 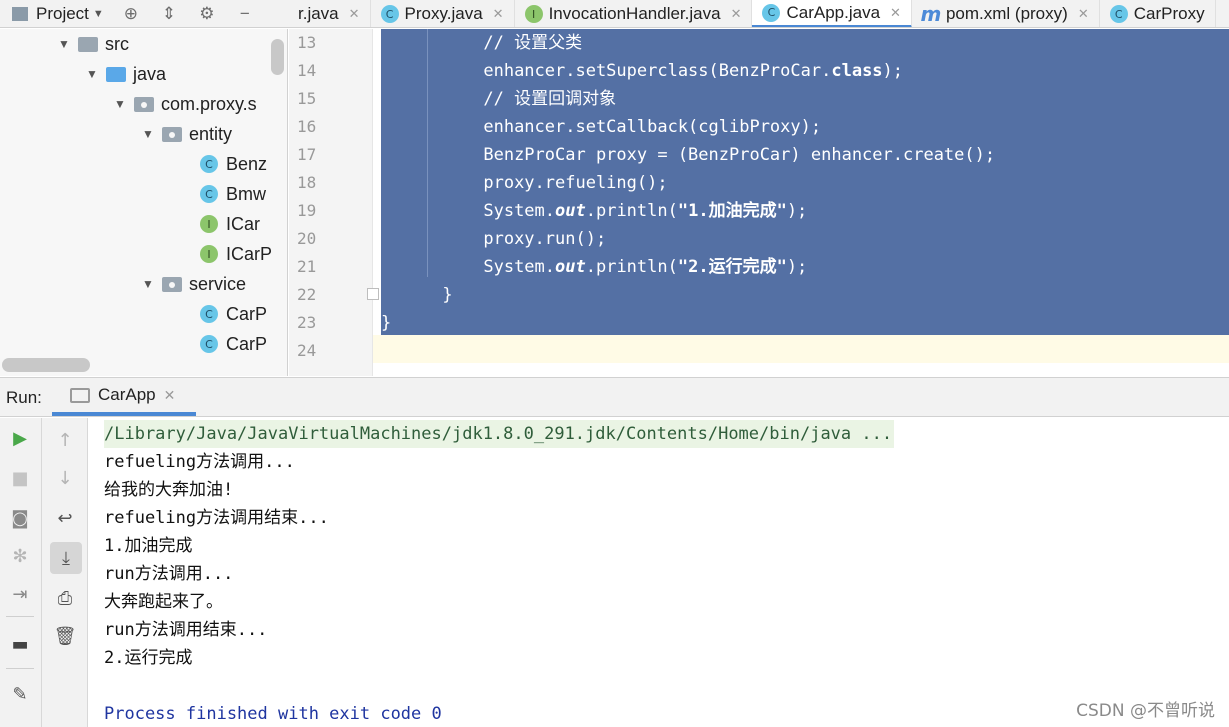 What do you see at coordinates (80, 395) in the screenshot?
I see `console-icon` at bounding box center [80, 395].